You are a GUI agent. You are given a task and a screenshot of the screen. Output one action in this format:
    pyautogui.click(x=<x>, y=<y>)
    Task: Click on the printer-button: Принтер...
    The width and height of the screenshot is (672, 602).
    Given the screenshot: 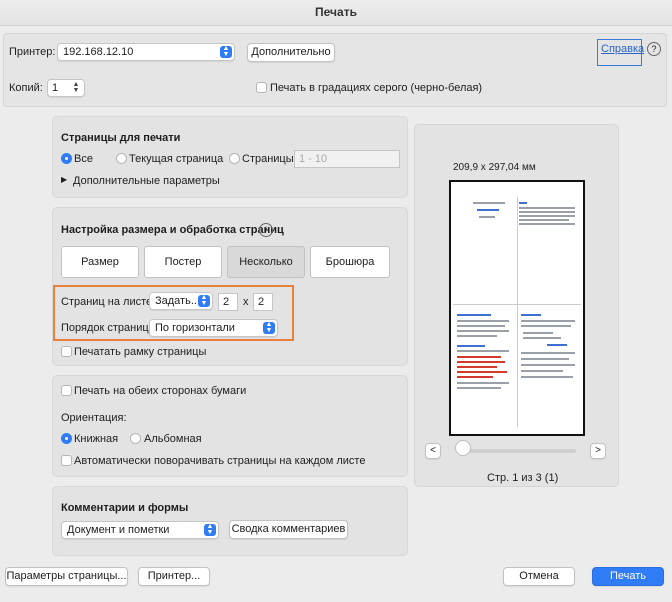 What is the action you would take?
    pyautogui.click(x=174, y=576)
    